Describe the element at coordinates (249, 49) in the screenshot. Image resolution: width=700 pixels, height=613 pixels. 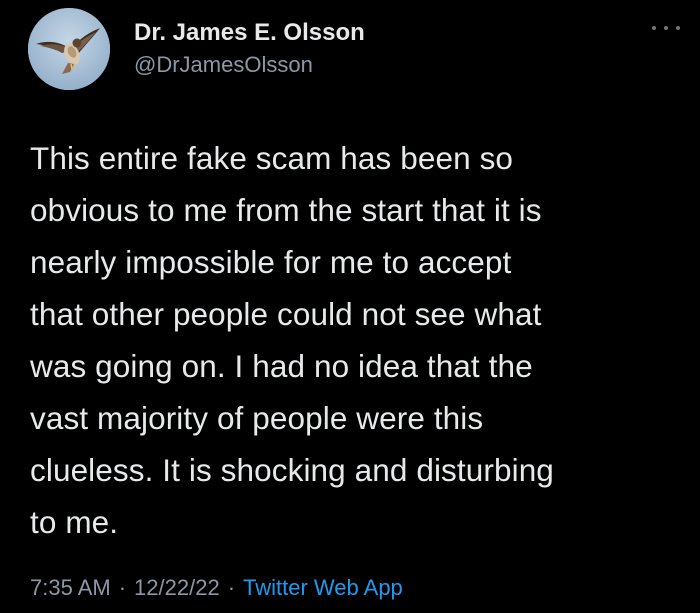
I see `author-names: Dr. James E. Olsson @DrJamesOlsson` at that location.